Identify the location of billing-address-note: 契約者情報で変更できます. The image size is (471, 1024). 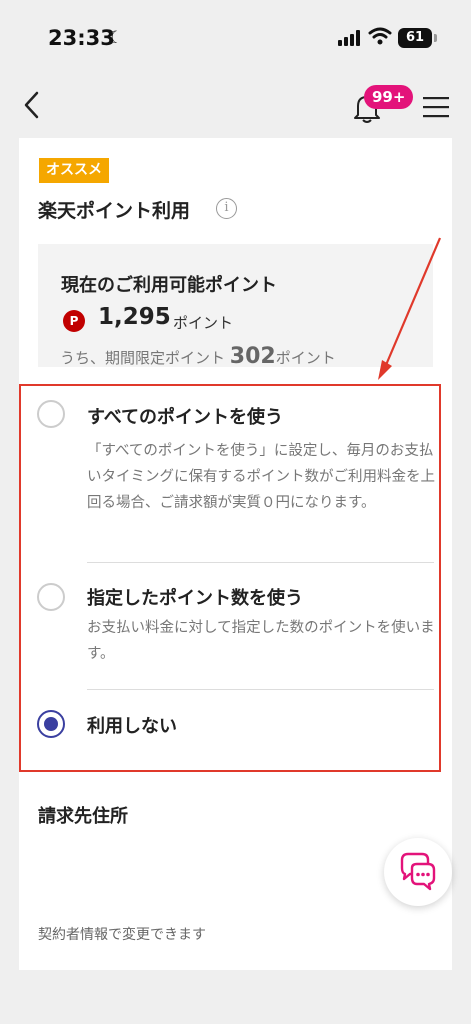
(122, 935).